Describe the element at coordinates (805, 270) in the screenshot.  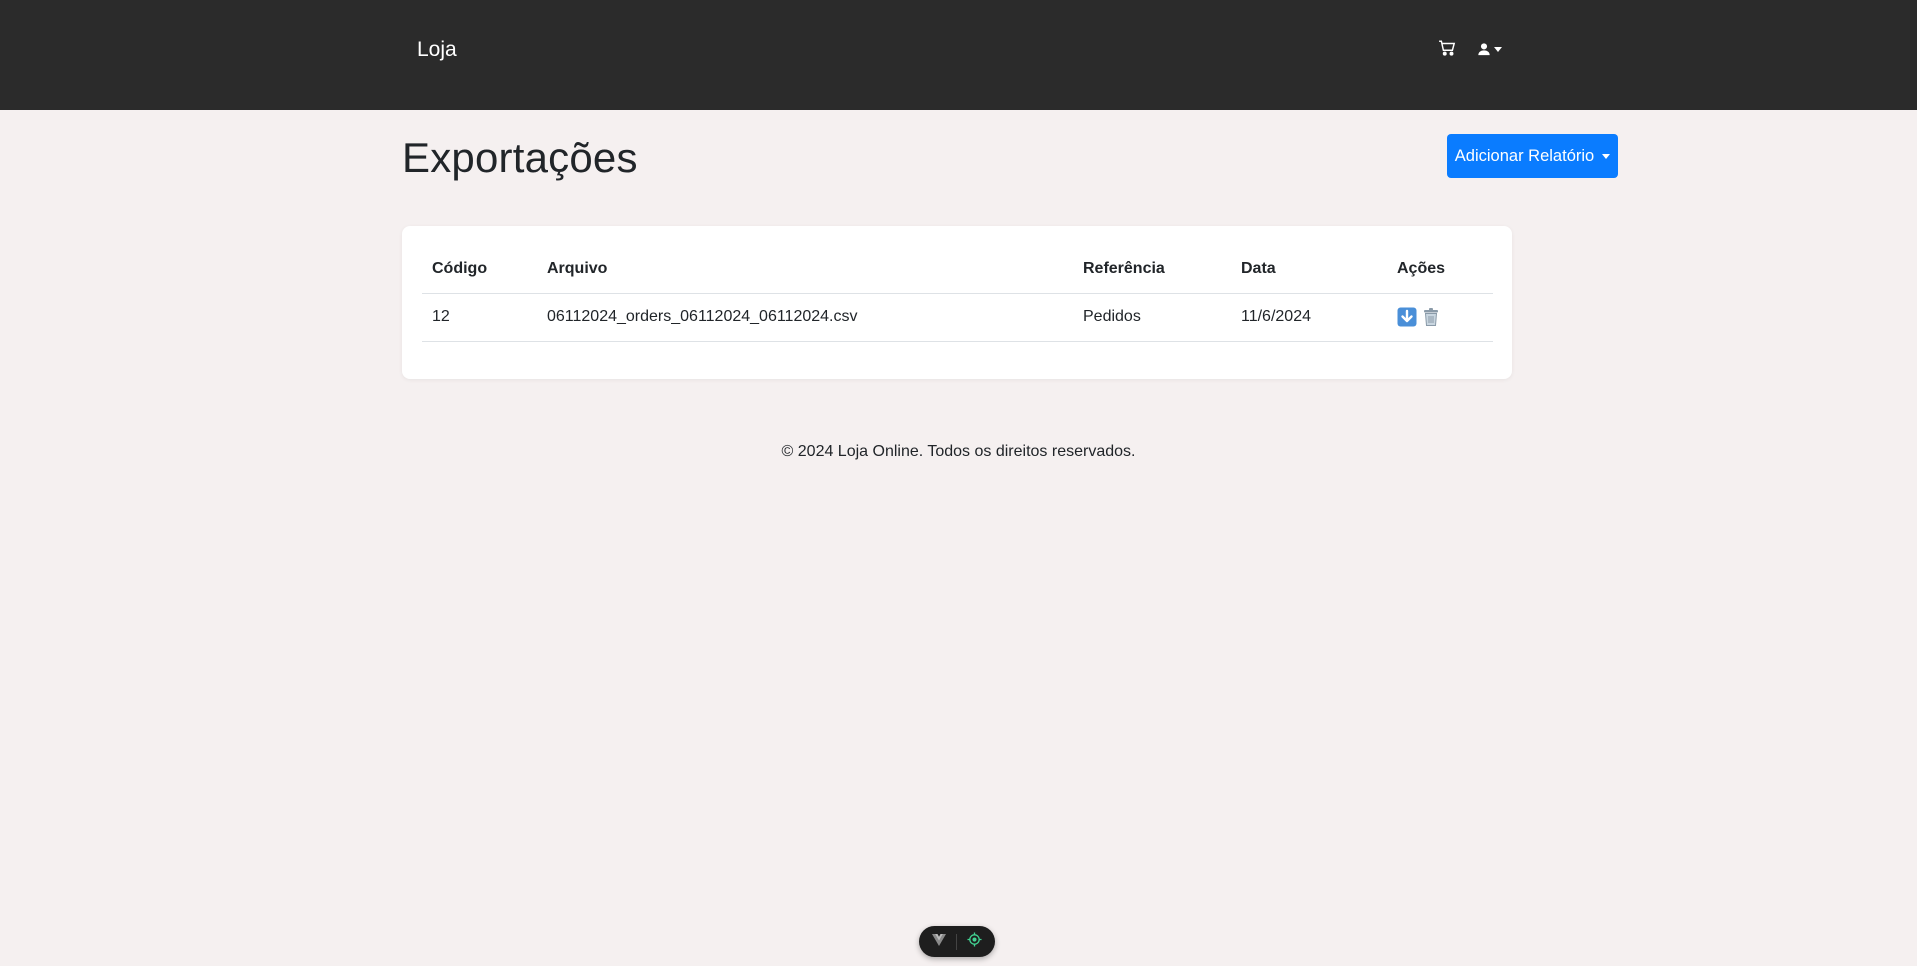
I see `column-header-arquivo: Arquivo` at that location.